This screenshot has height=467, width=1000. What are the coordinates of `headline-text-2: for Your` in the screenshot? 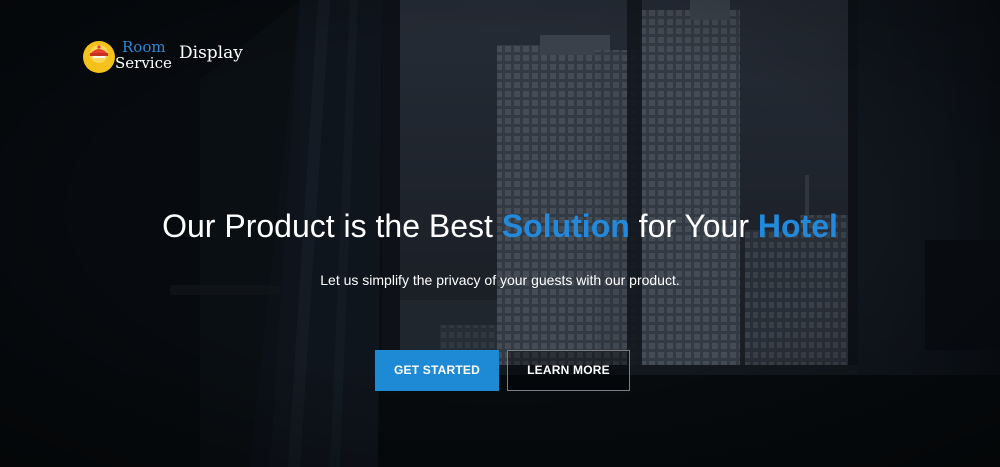 It's located at (693, 226).